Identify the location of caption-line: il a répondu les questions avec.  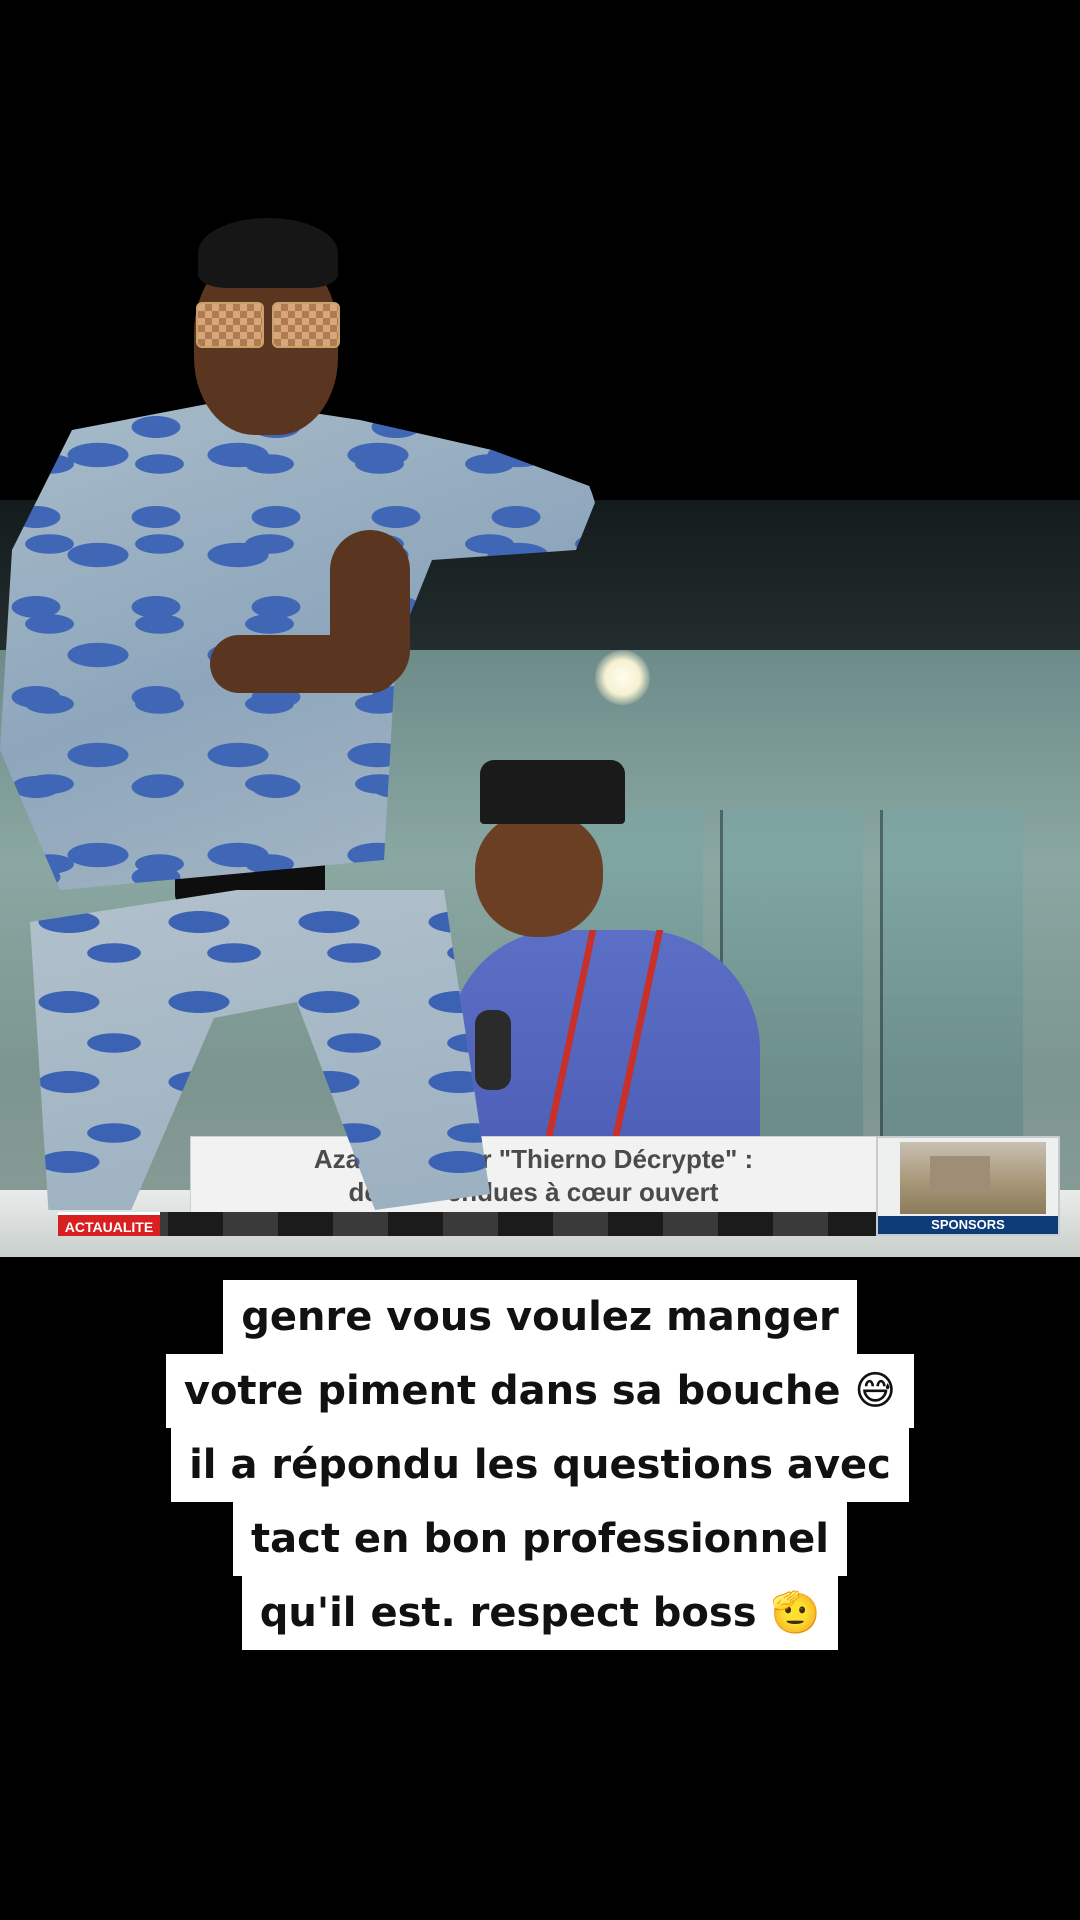
(540, 1465).